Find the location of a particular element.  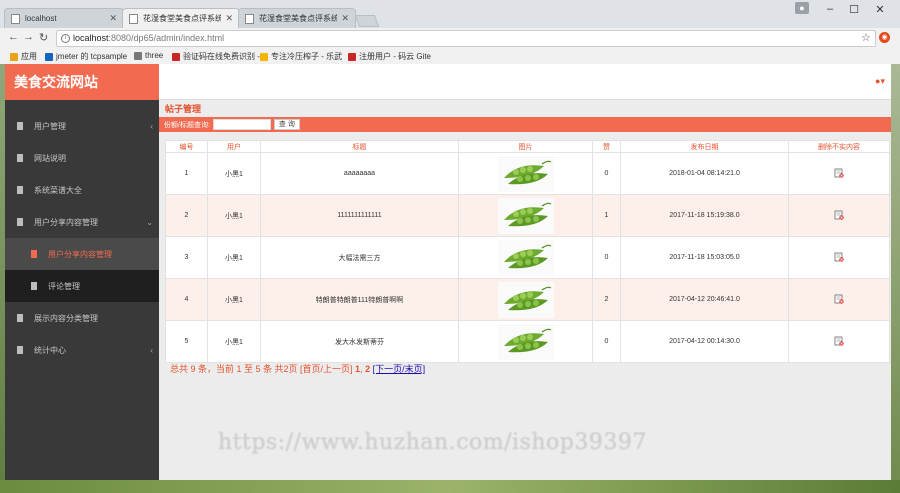

tab-food-review-active: 花湿食堂美食点评系统 ✕ is located at coordinates (181, 18).